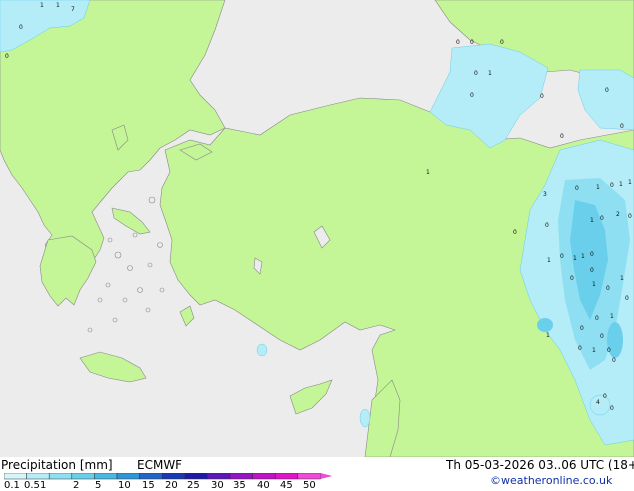 This screenshot has height=491, width=634. What do you see at coordinates (12, 485) in the screenshot?
I see `color-scale-label: 0.1` at bounding box center [12, 485].